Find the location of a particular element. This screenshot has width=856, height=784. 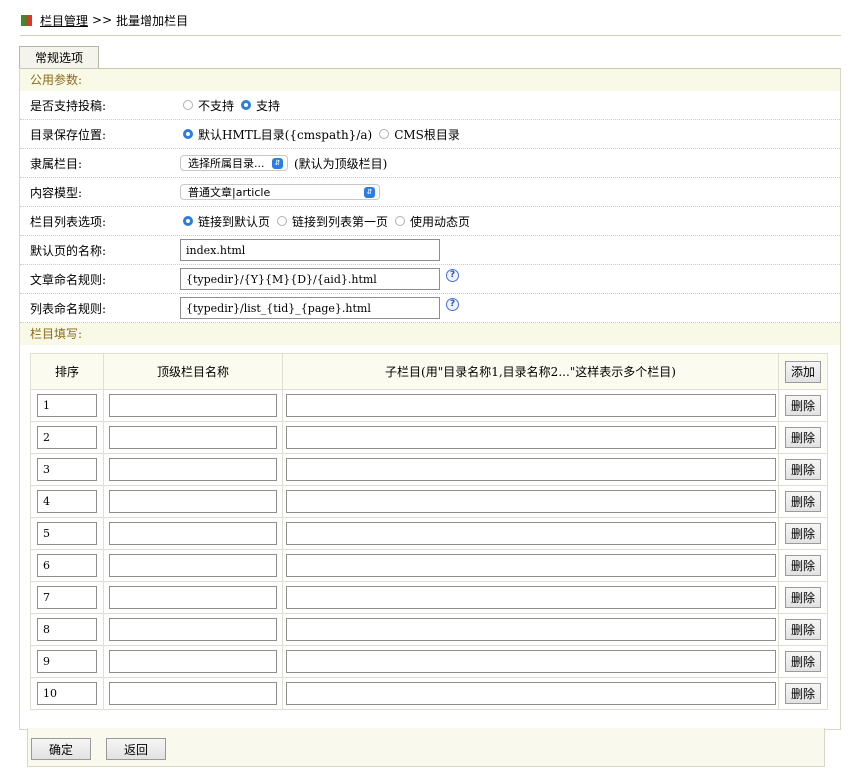

parent-column-label: 隶属栏目: is located at coordinates (56, 163).